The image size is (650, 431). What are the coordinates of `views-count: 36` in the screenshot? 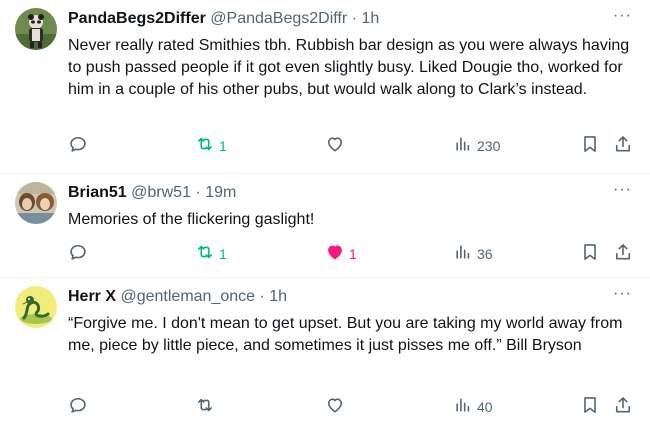 It's located at (485, 254).